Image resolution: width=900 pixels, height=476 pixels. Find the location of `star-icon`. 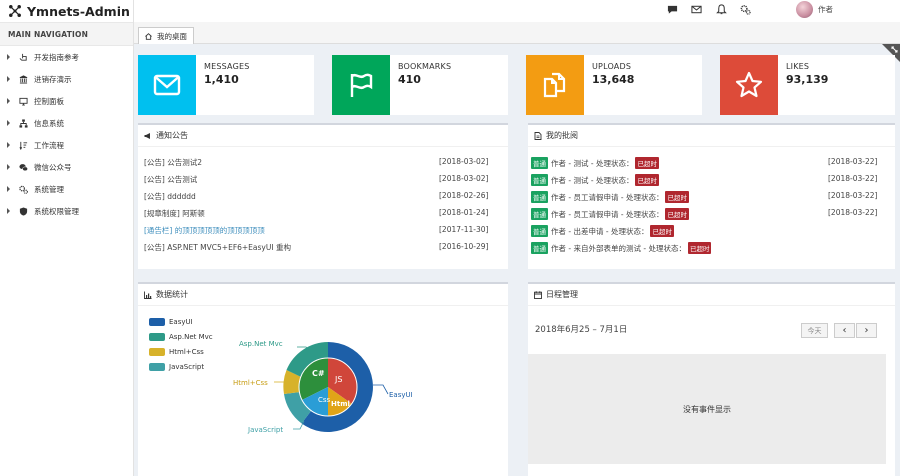

star-icon is located at coordinates (749, 84).